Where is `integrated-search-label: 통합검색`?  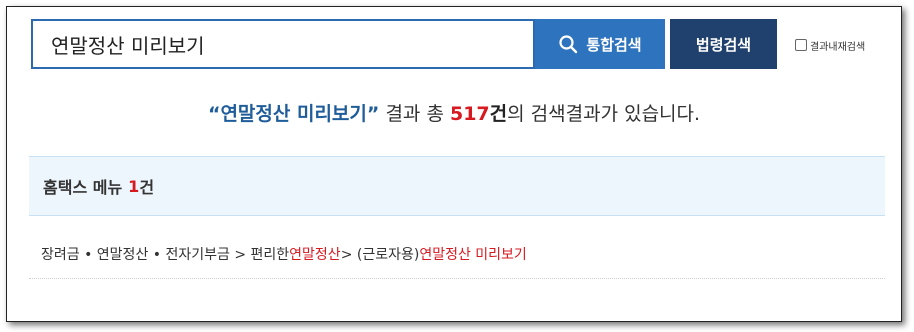 integrated-search-label: 통합검색 is located at coordinates (614, 44).